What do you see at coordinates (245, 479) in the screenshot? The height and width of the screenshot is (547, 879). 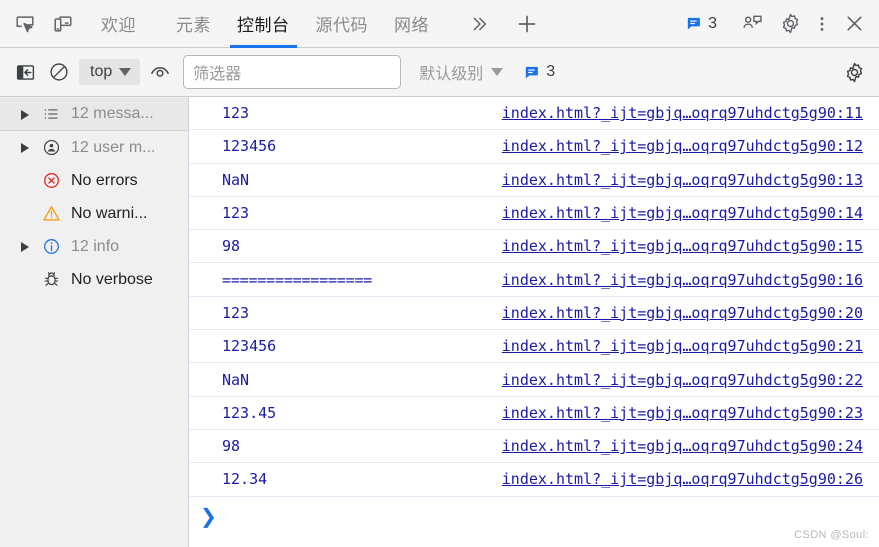 I see `log-value: 12.34` at bounding box center [245, 479].